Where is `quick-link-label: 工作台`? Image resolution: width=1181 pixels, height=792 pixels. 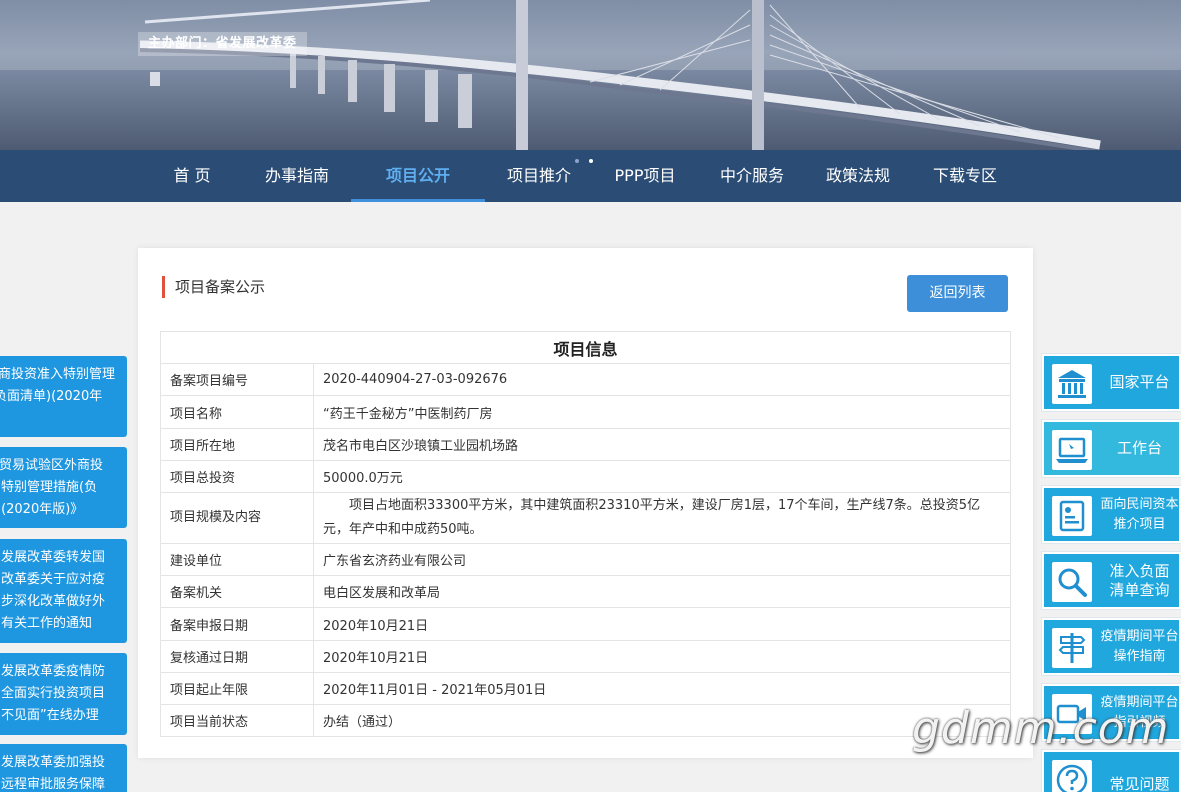
quick-link-label: 工作台 is located at coordinates (1139, 448).